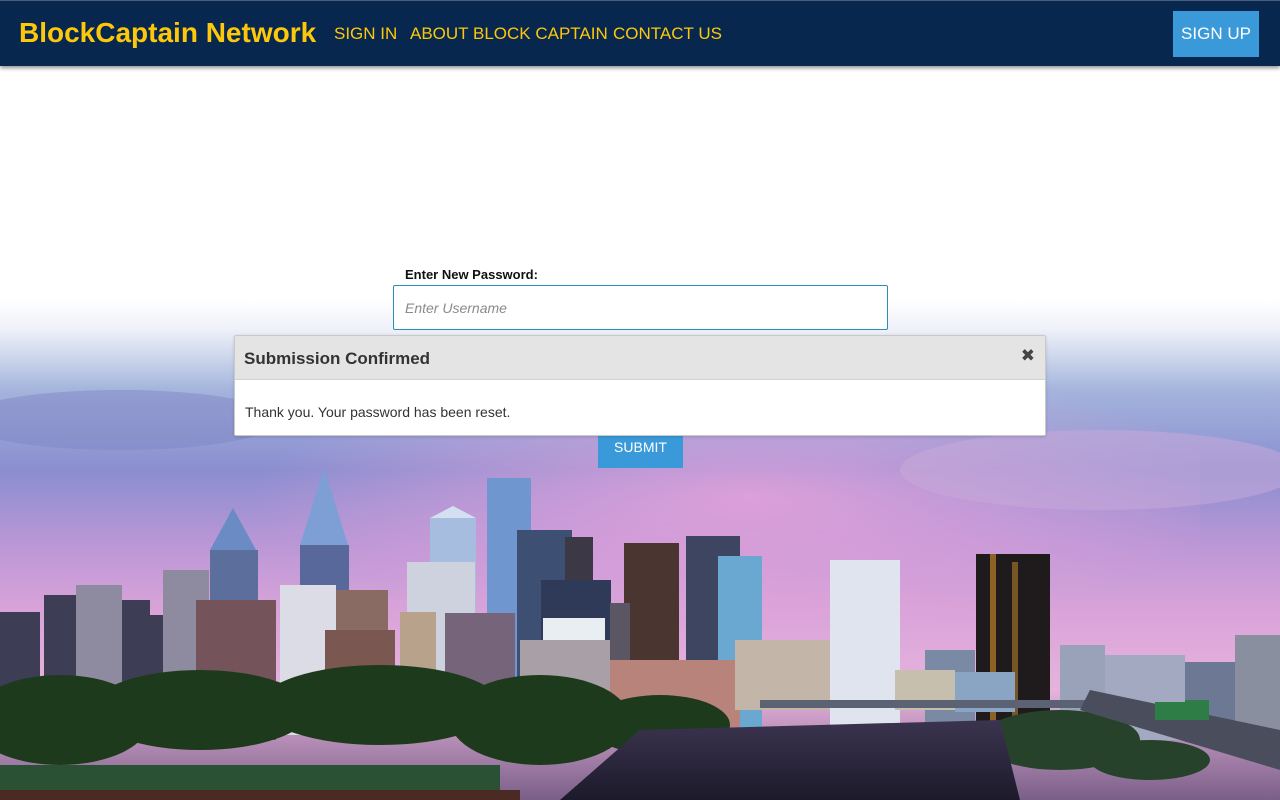 This screenshot has height=800, width=1280. Describe the element at coordinates (337, 358) in the screenshot. I see `dialog-title: Submission Confirmed` at that location.